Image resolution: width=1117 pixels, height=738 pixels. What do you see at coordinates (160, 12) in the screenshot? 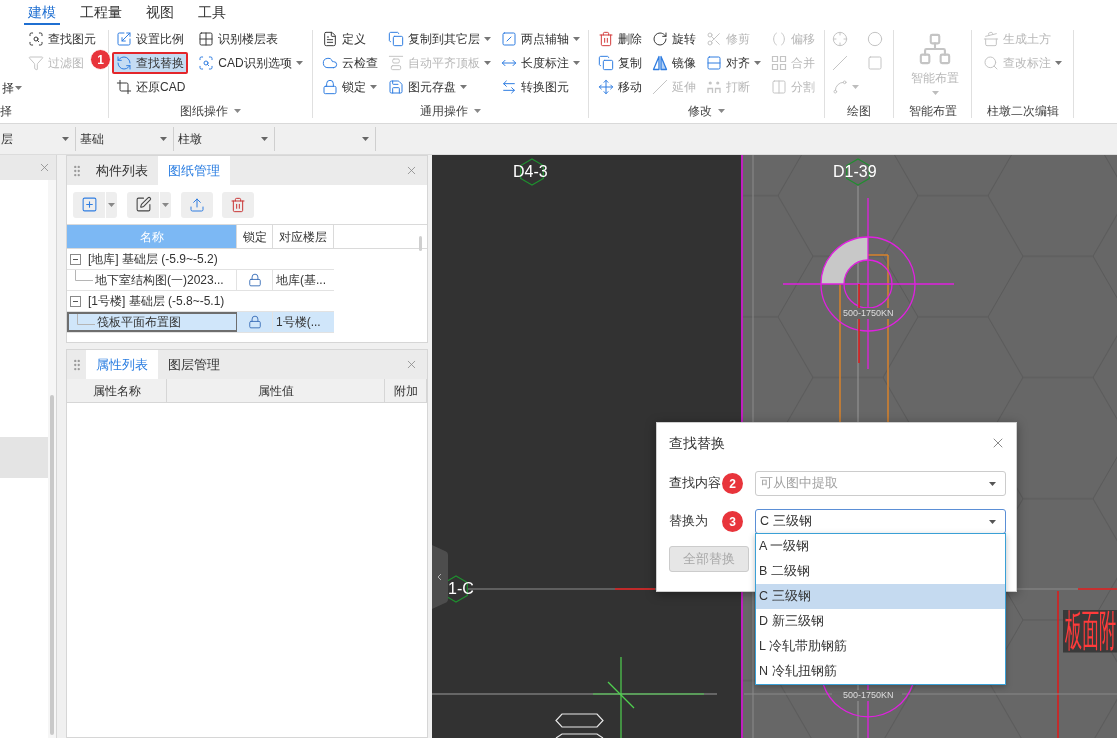
I see `menu-tab: 视图` at bounding box center [160, 12].